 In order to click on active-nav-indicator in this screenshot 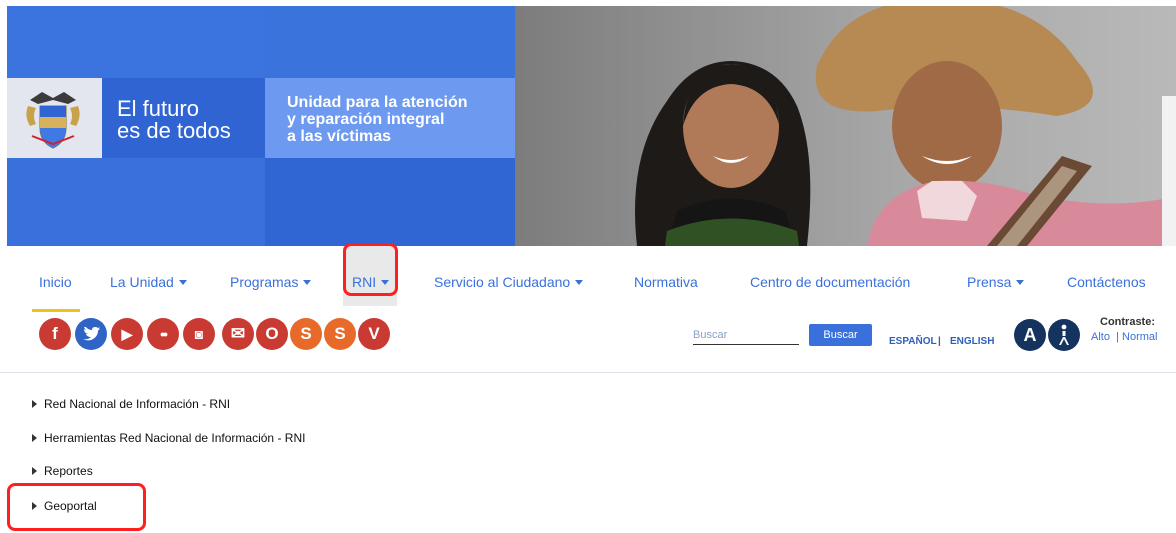, I will do `click(56, 310)`.